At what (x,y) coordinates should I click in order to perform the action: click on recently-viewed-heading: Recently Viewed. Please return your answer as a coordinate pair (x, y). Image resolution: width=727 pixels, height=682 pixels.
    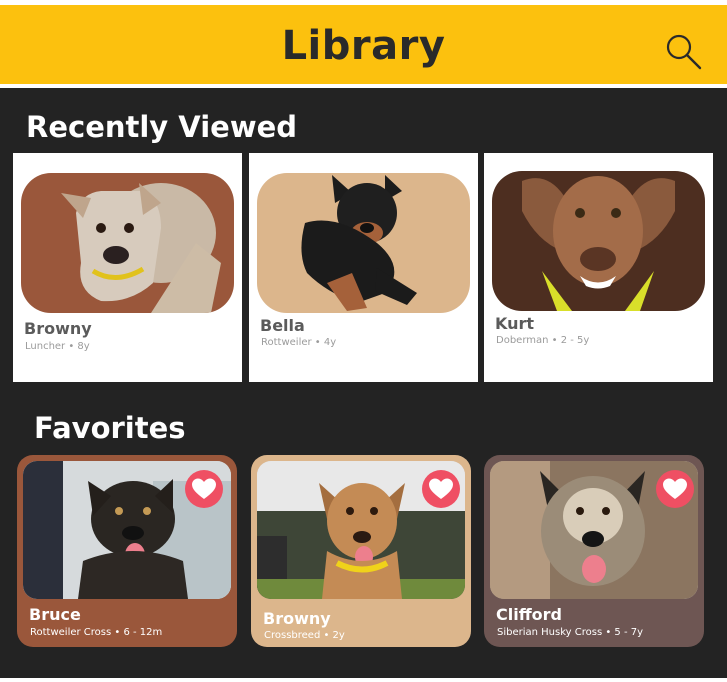
    Looking at the image, I should click on (162, 127).